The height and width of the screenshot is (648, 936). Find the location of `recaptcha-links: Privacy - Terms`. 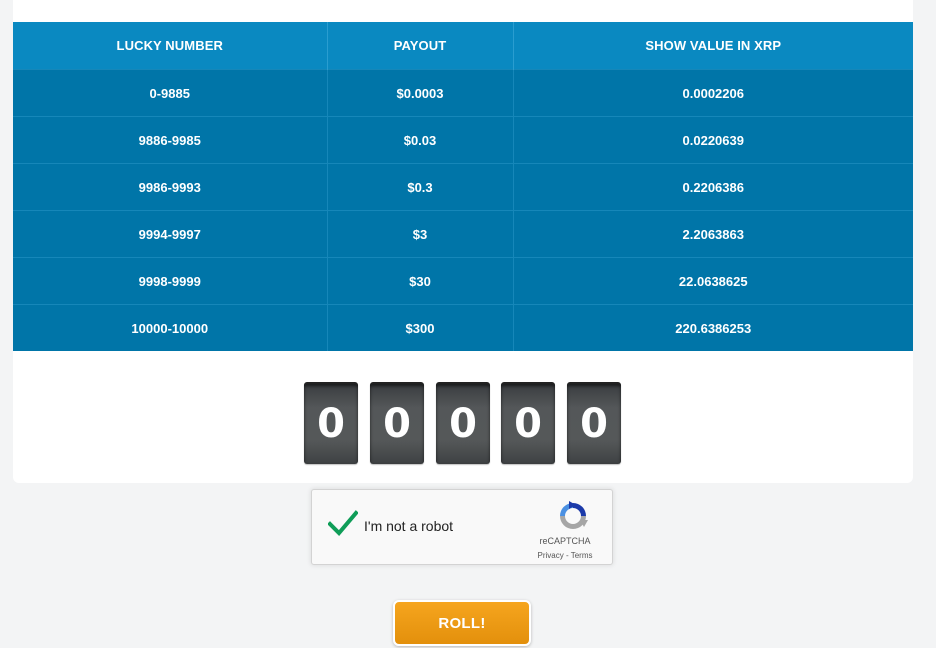

recaptcha-links: Privacy - Terms is located at coordinates (565, 555).